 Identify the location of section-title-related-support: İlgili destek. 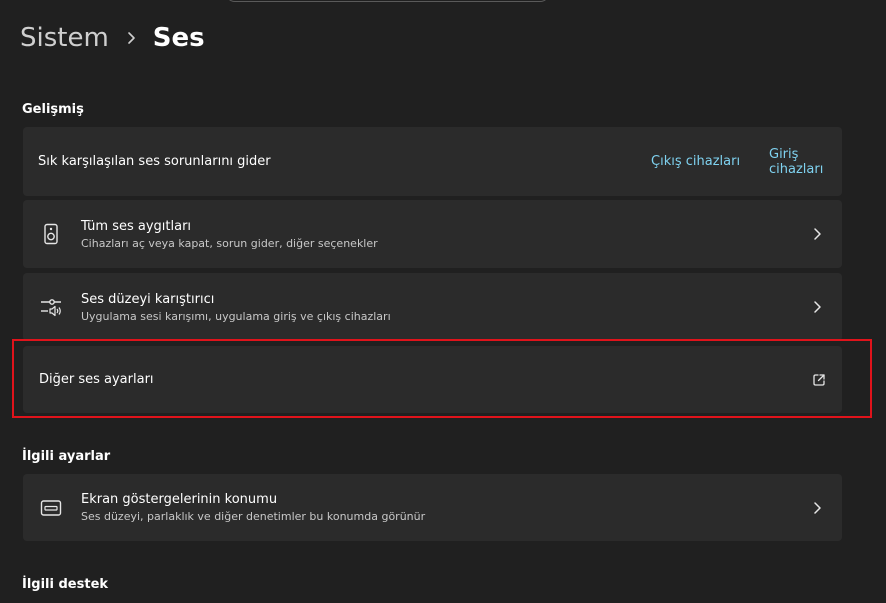
(65, 584).